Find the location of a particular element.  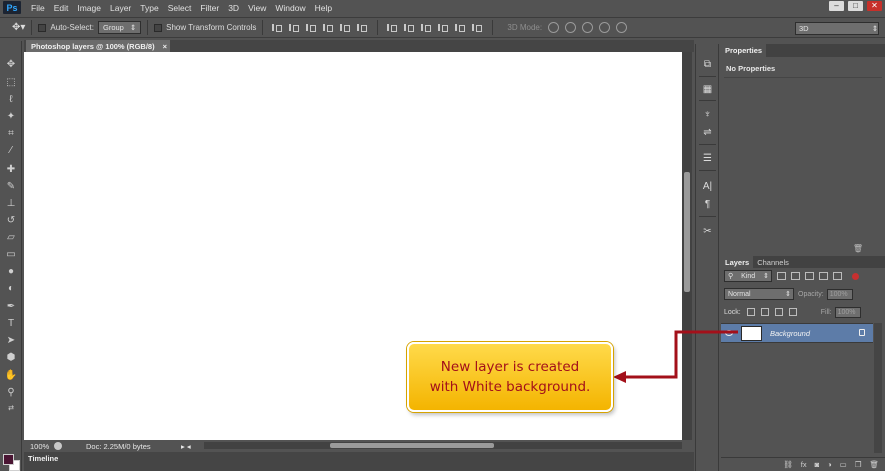

3d-roll-icon is located at coordinates (571, 27).